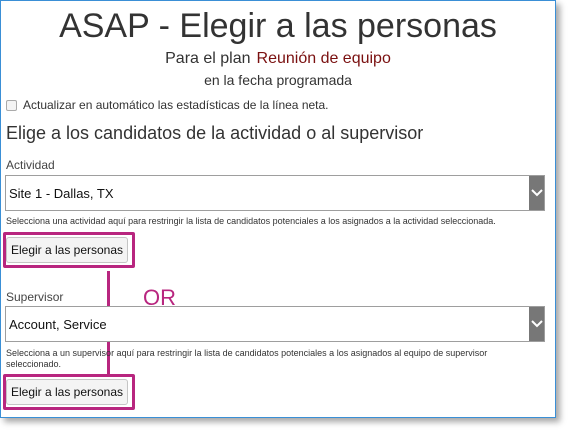 The width and height of the screenshot is (570, 432). What do you see at coordinates (61, 193) in the screenshot?
I see `activity-selected-value: Site 1 - Dallas, TX` at bounding box center [61, 193].